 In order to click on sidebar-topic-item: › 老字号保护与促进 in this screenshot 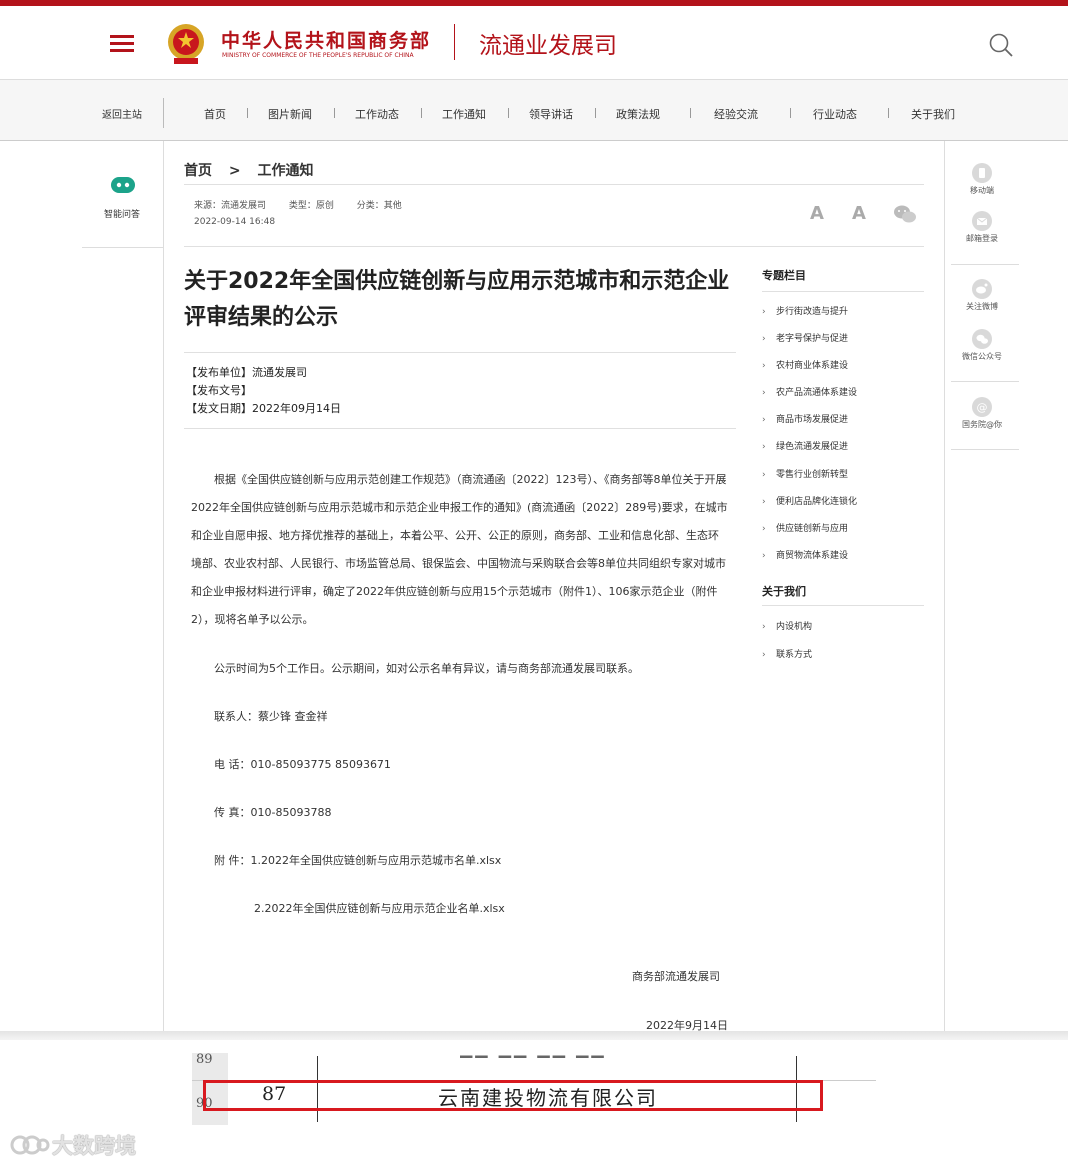, I will do `click(805, 337)`.